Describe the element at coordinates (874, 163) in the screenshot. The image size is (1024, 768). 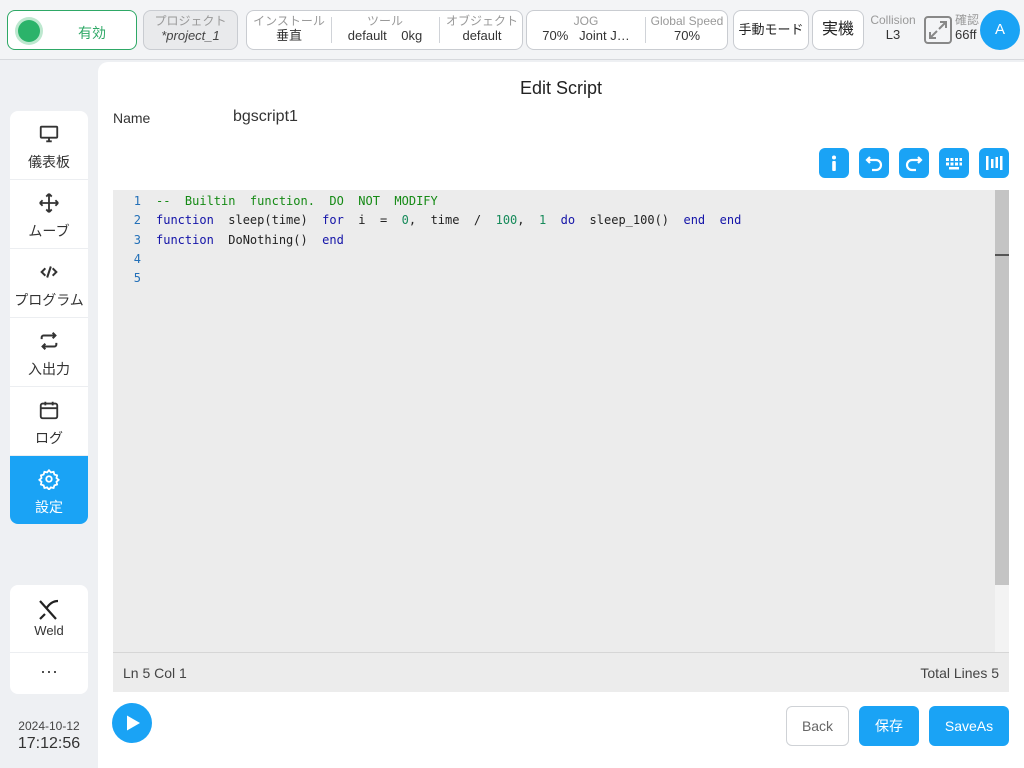
I see `undo-button` at that location.